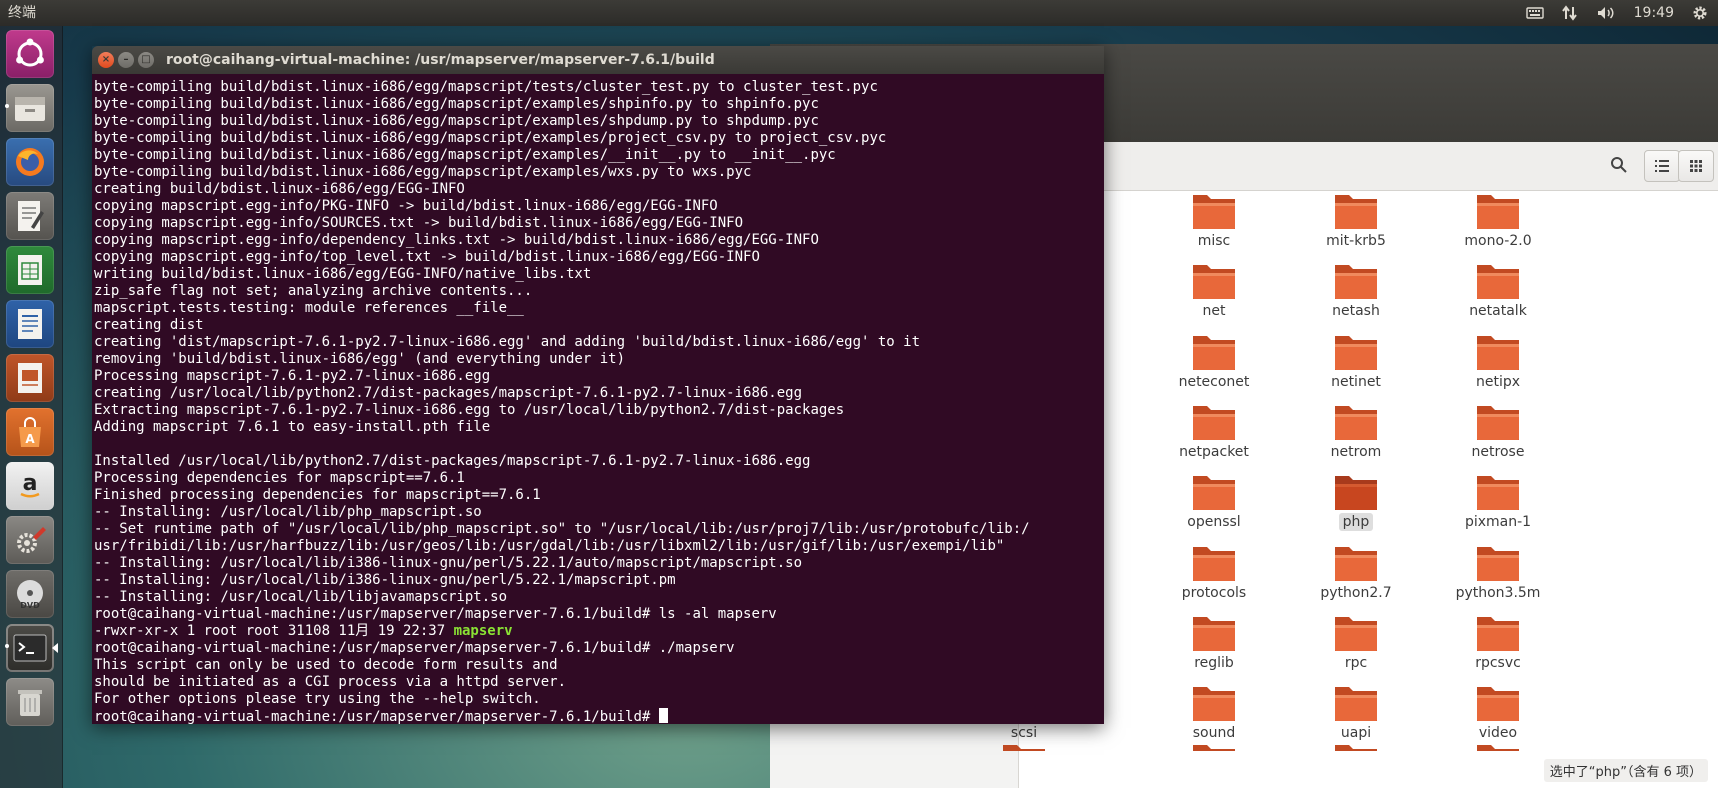 The width and height of the screenshot is (1718, 788). What do you see at coordinates (1214, 522) in the screenshot?
I see `folder-label: openssl` at bounding box center [1214, 522].